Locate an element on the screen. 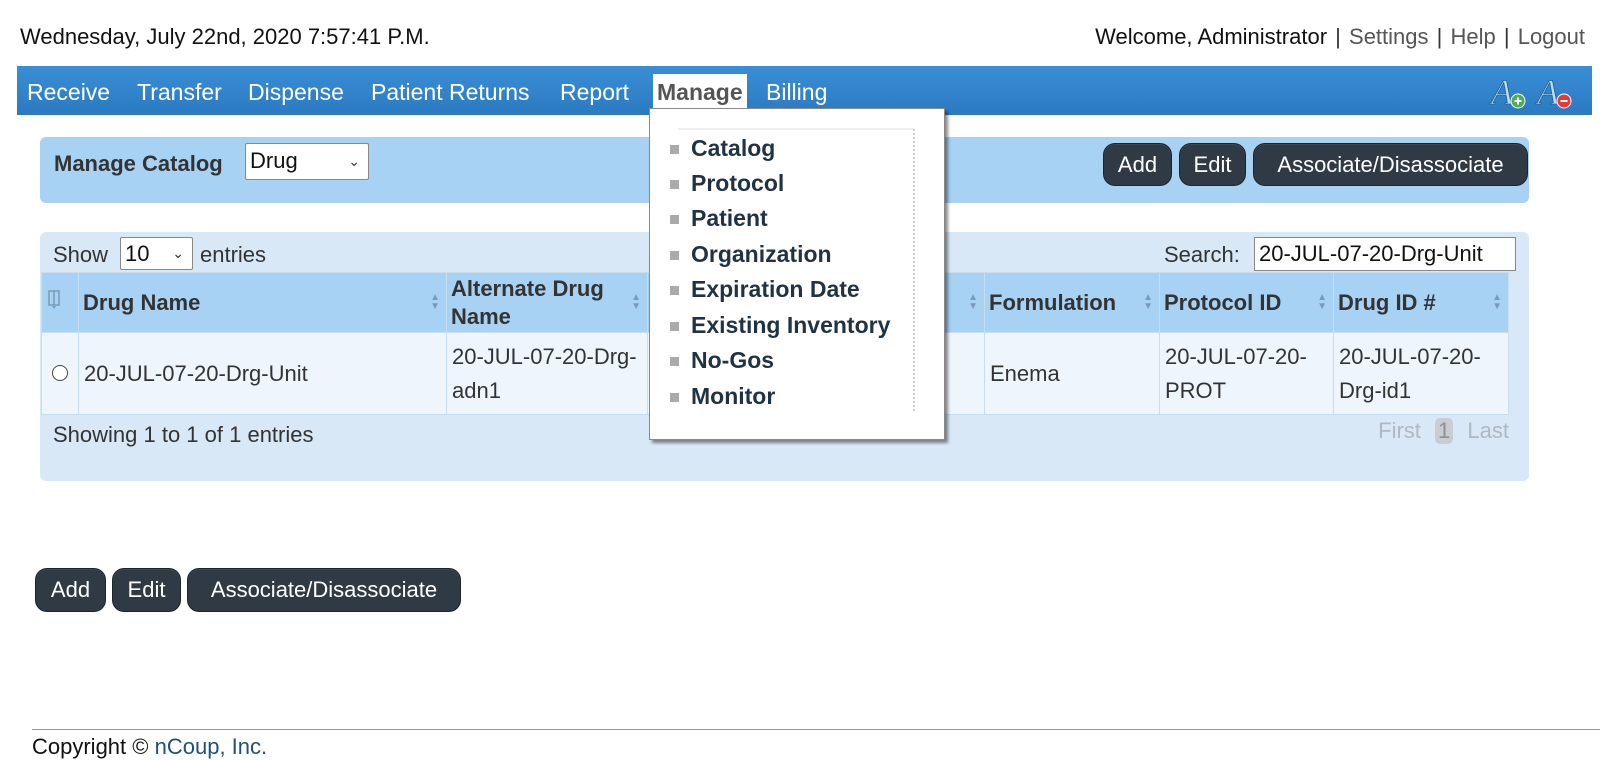 This screenshot has height=760, width=1600. nav-receive: Receive is located at coordinates (68, 90).